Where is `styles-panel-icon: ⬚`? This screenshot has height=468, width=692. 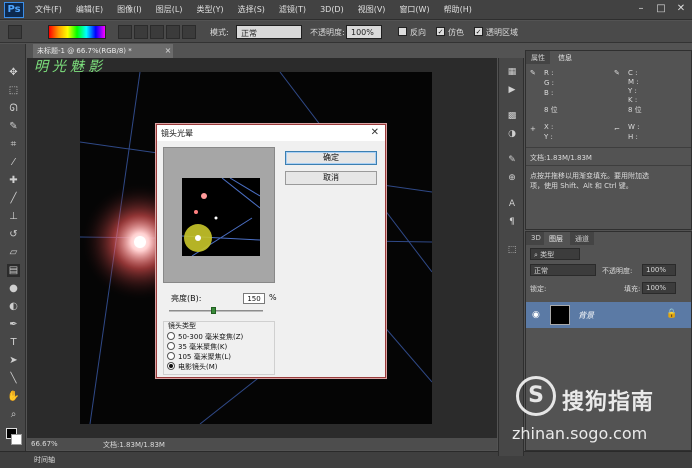
styles-panel-icon: ⬚ is located at coordinates (512, 250).